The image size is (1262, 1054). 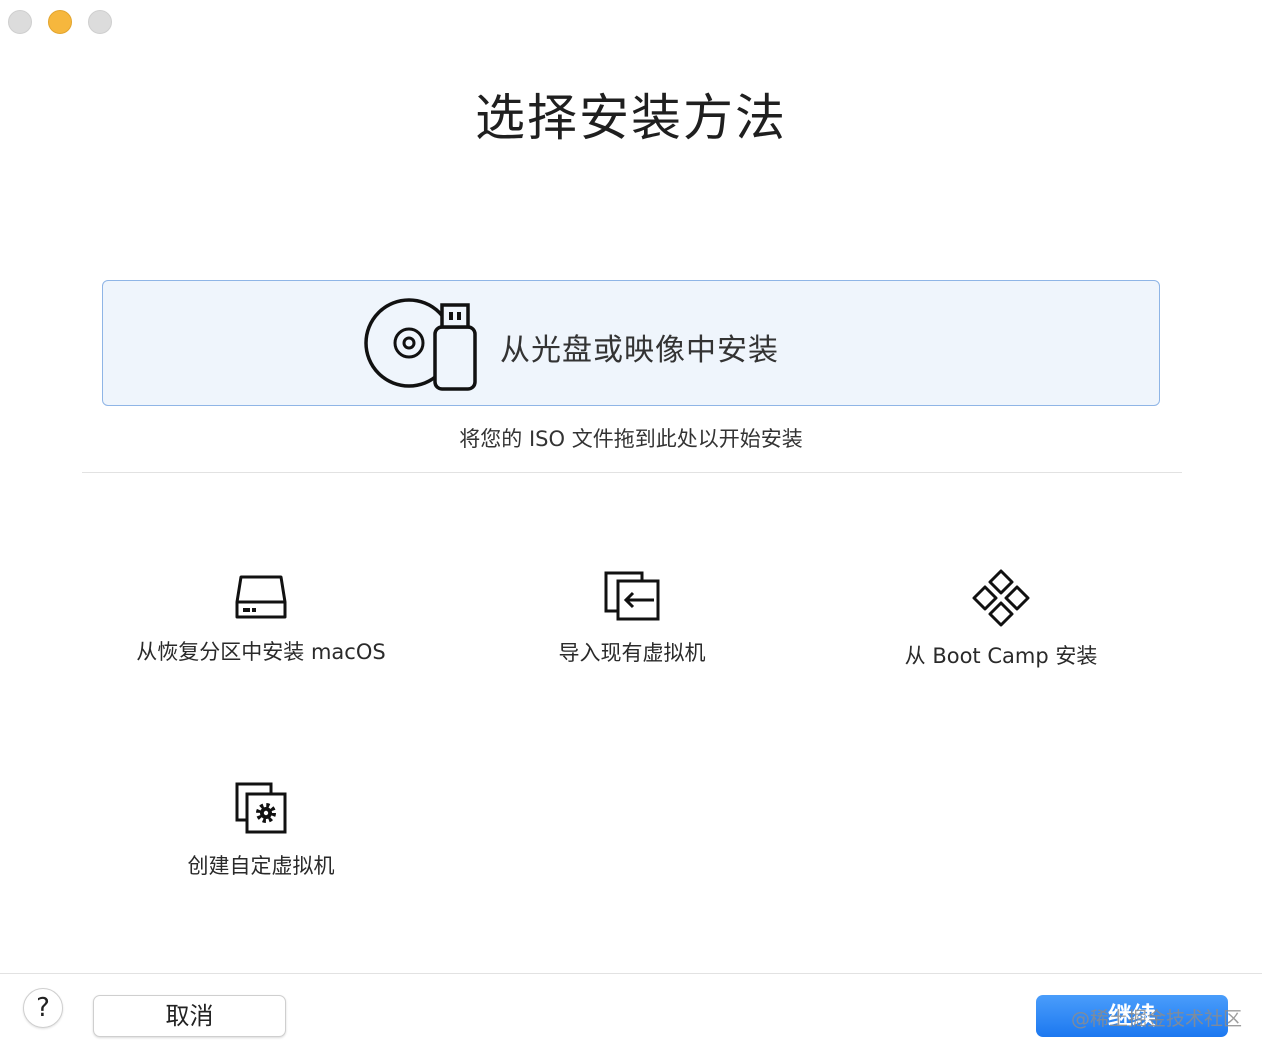 I want to click on install-from-bootcamp-option: 从 Boot Camp 安装, so click(x=1001, y=619).